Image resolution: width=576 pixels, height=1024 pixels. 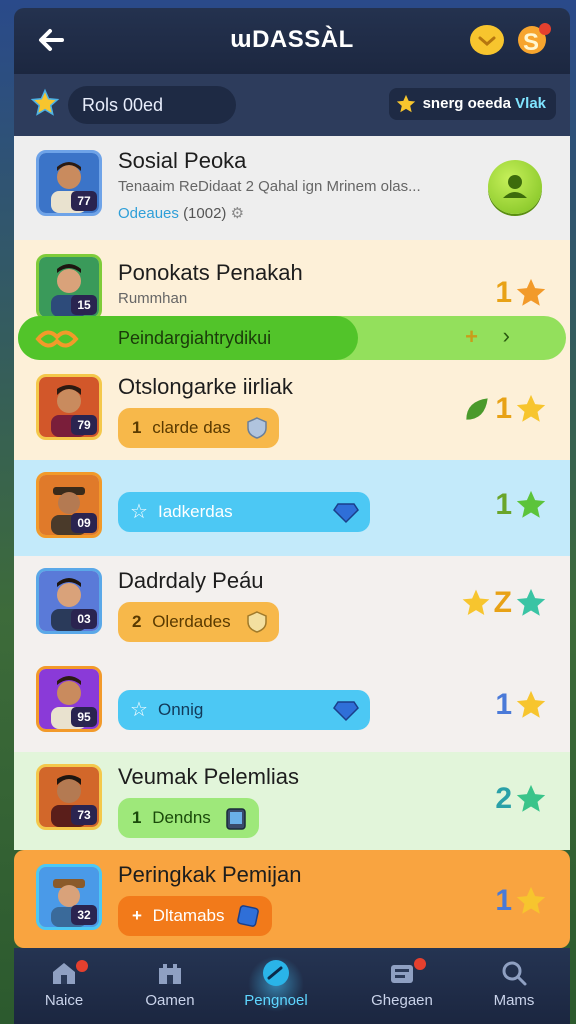 I want to click on achievement-badge: 1 clarde das, so click(x=198, y=428).